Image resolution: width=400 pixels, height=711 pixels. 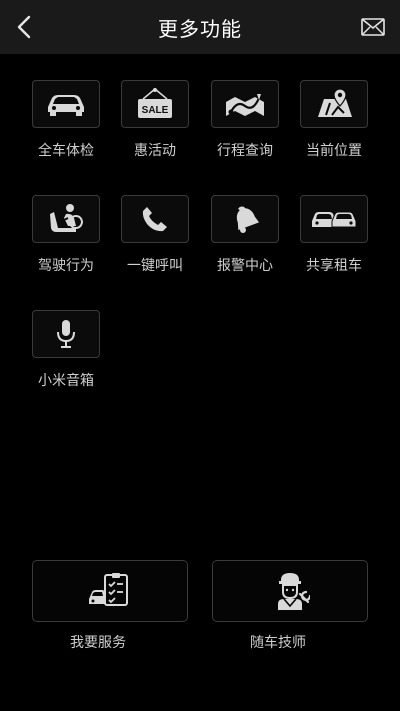 I want to click on feature-promotions: SALE 惠活动, so click(x=155, y=120).